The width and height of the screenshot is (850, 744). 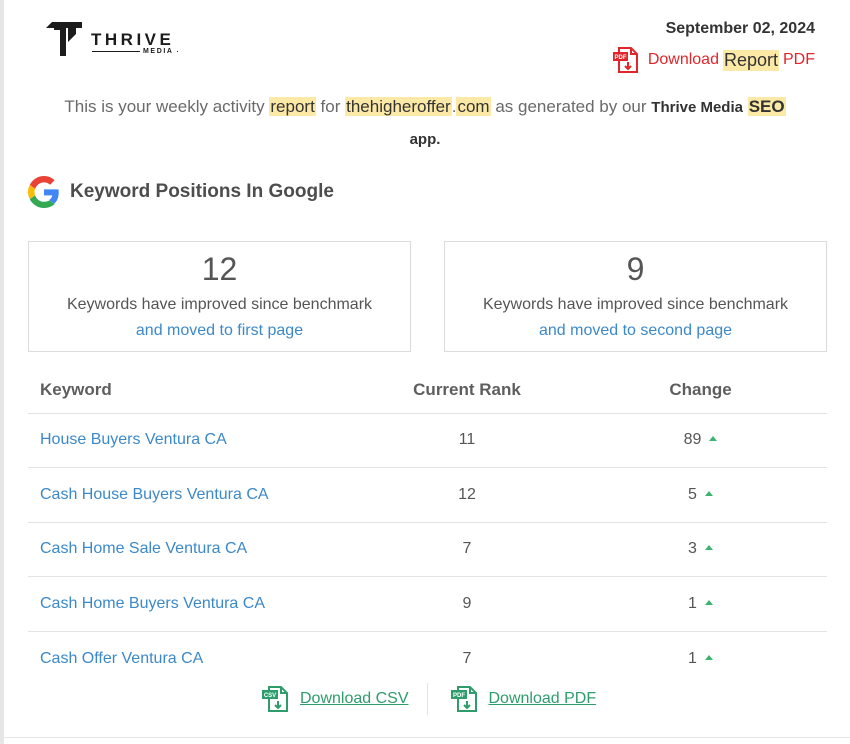 I want to click on download-pdf-link: PDF Download PDF, so click(x=523, y=699).